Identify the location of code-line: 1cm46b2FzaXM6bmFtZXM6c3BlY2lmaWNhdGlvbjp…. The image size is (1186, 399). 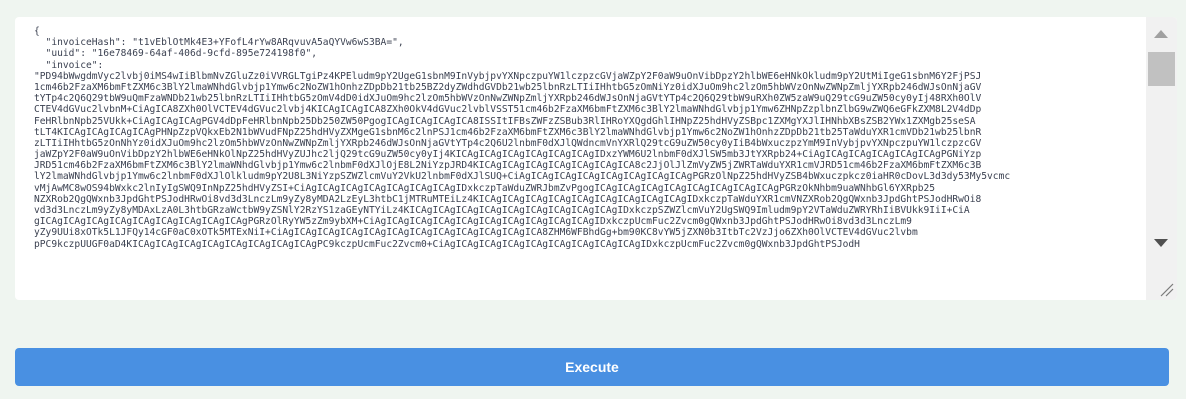
(508, 87).